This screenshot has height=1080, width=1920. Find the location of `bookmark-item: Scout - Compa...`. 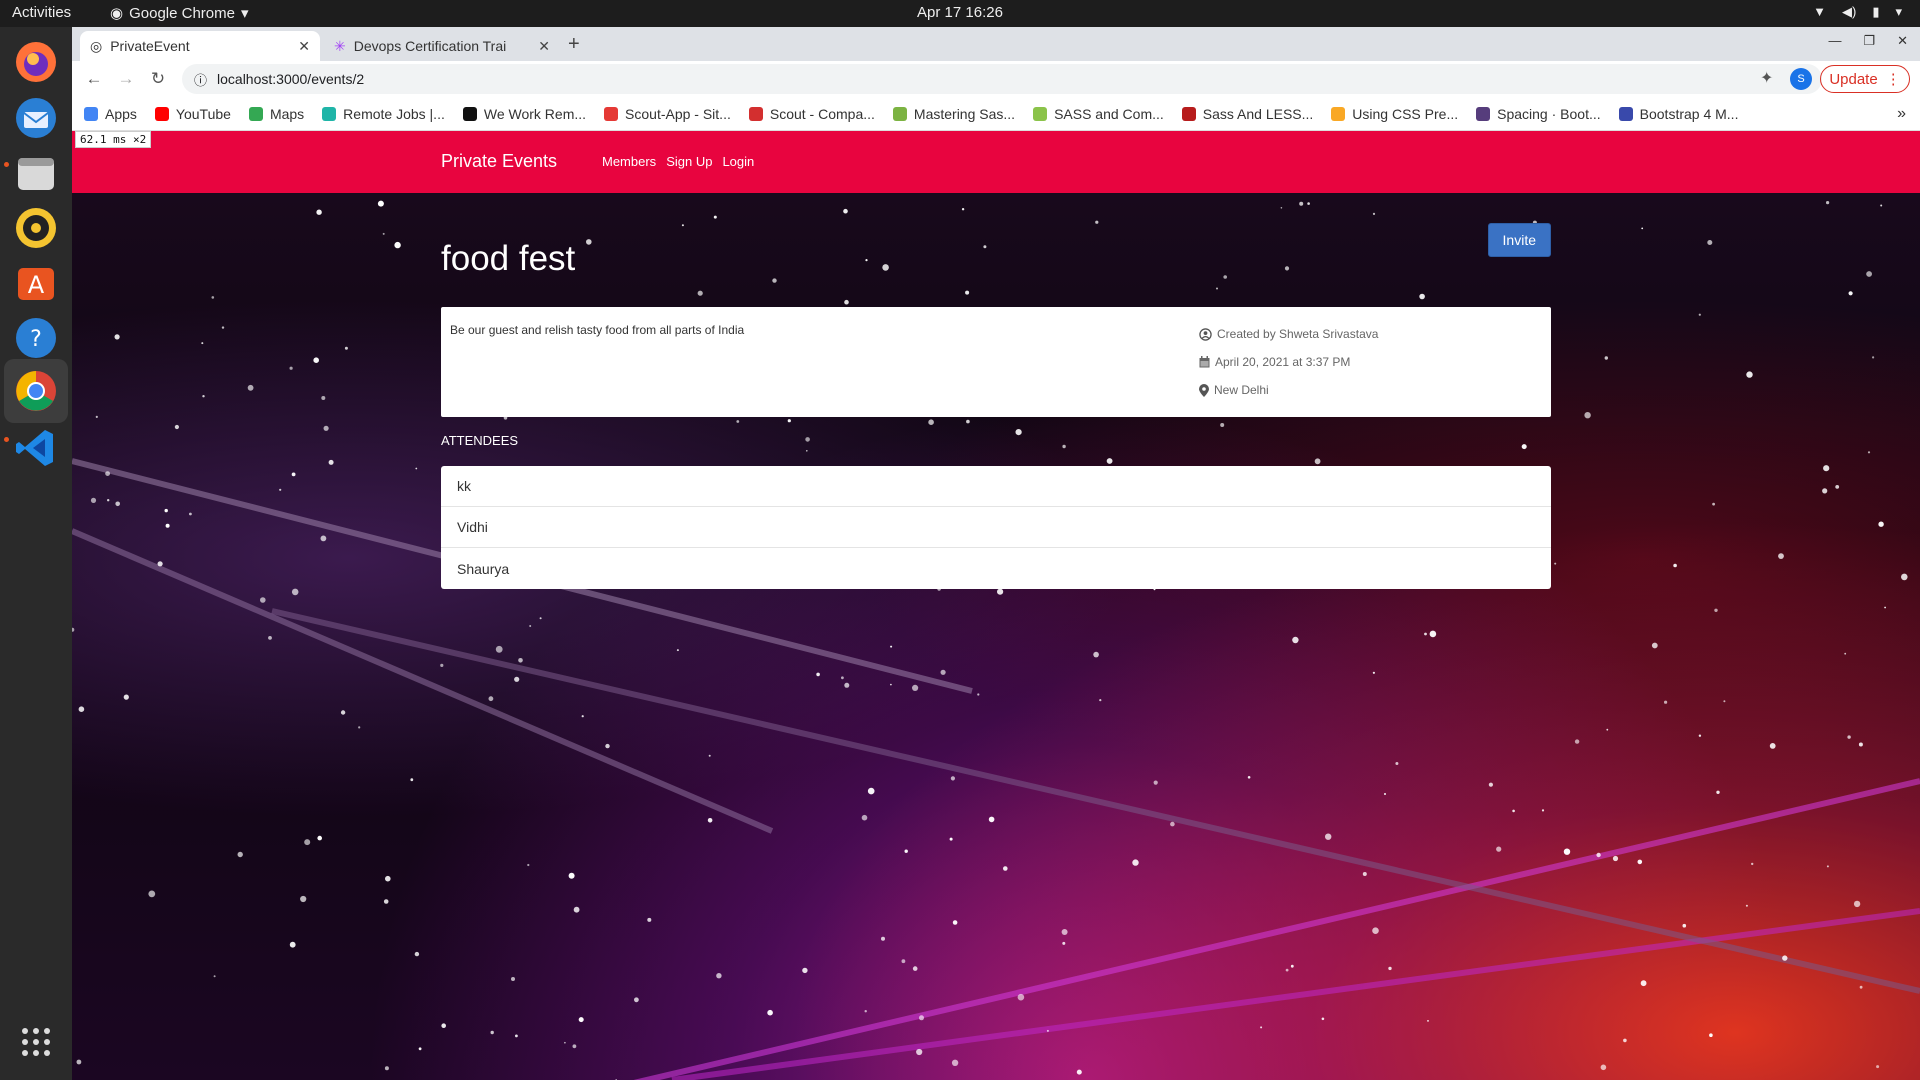

bookmark-item: Scout - Compa... is located at coordinates (811, 114).